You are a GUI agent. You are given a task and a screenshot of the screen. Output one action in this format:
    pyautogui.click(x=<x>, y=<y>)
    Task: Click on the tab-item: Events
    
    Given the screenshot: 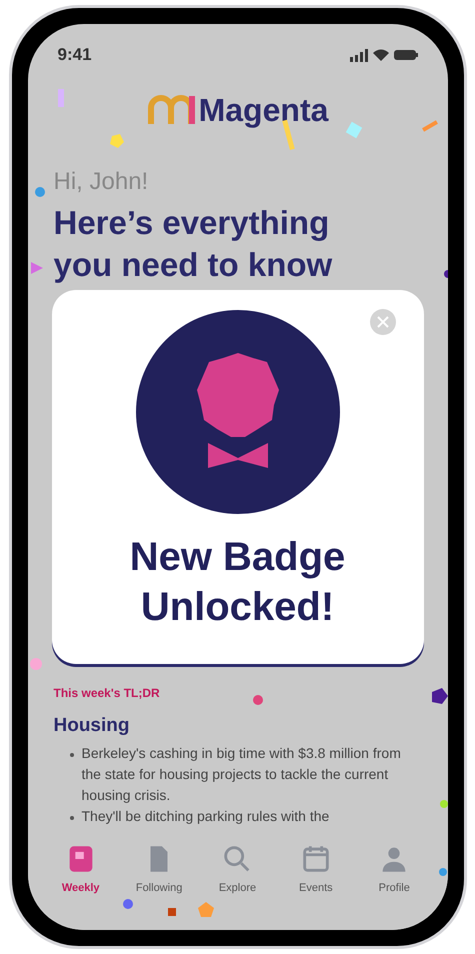 What is the action you would take?
    pyautogui.click(x=315, y=886)
    